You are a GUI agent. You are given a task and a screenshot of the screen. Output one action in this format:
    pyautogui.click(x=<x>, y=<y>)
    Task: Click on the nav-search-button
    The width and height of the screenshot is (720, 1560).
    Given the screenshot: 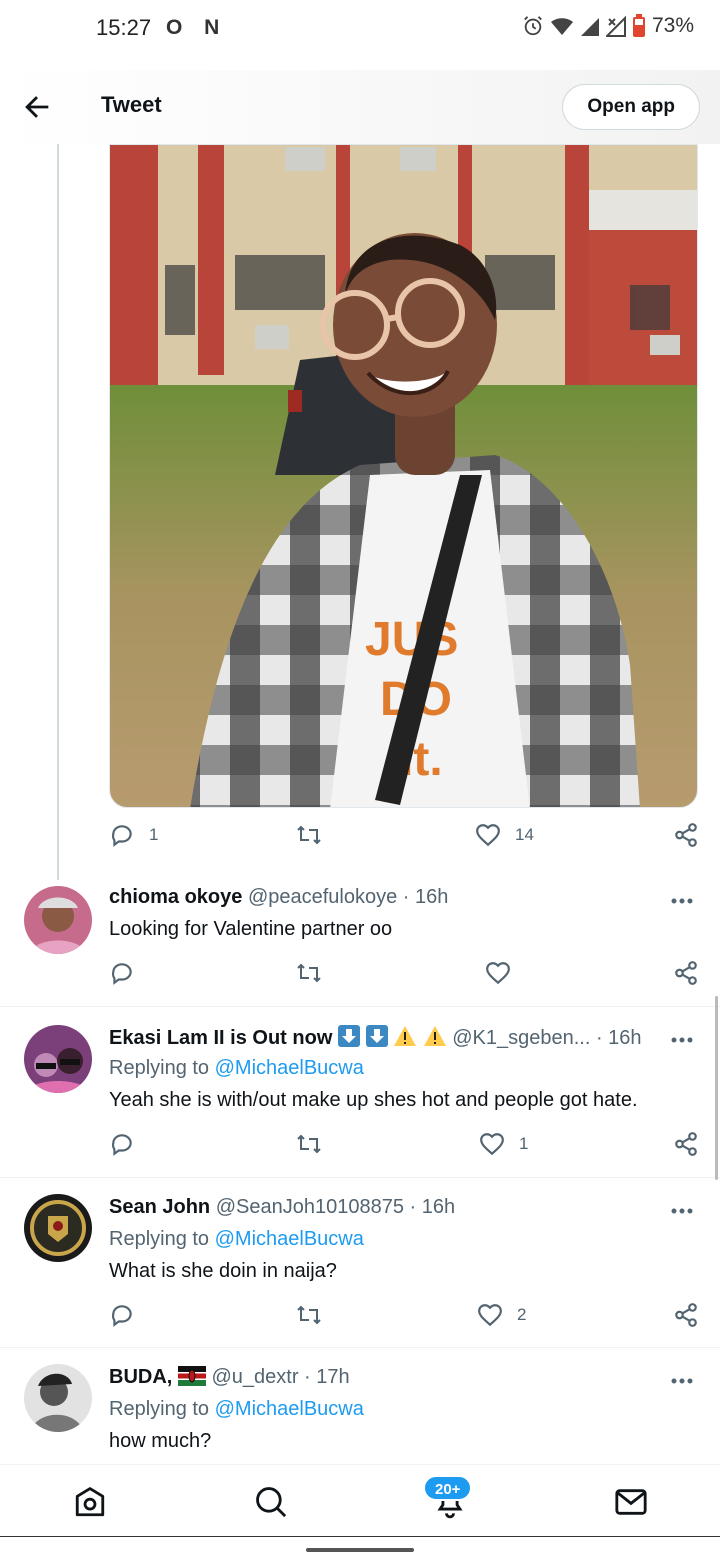 What is the action you would take?
    pyautogui.click(x=271, y=1502)
    